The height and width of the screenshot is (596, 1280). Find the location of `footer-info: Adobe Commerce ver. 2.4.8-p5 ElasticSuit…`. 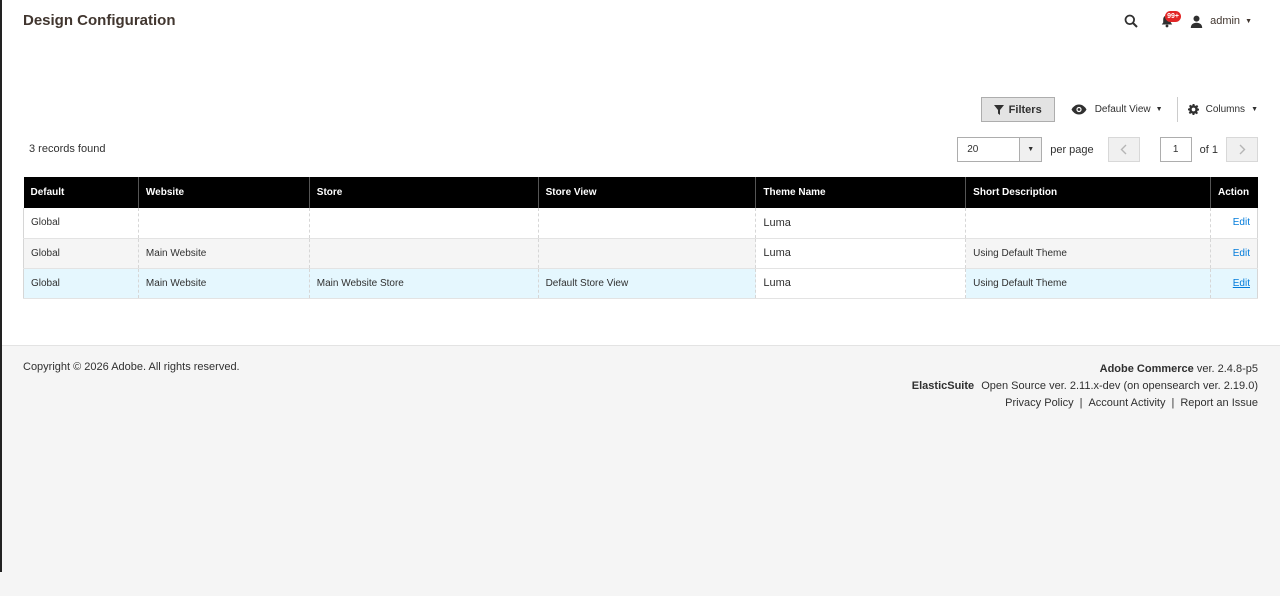

footer-info: Adobe Commerce ver. 2.4.8-p5 ElasticSuit… is located at coordinates (1085, 386).